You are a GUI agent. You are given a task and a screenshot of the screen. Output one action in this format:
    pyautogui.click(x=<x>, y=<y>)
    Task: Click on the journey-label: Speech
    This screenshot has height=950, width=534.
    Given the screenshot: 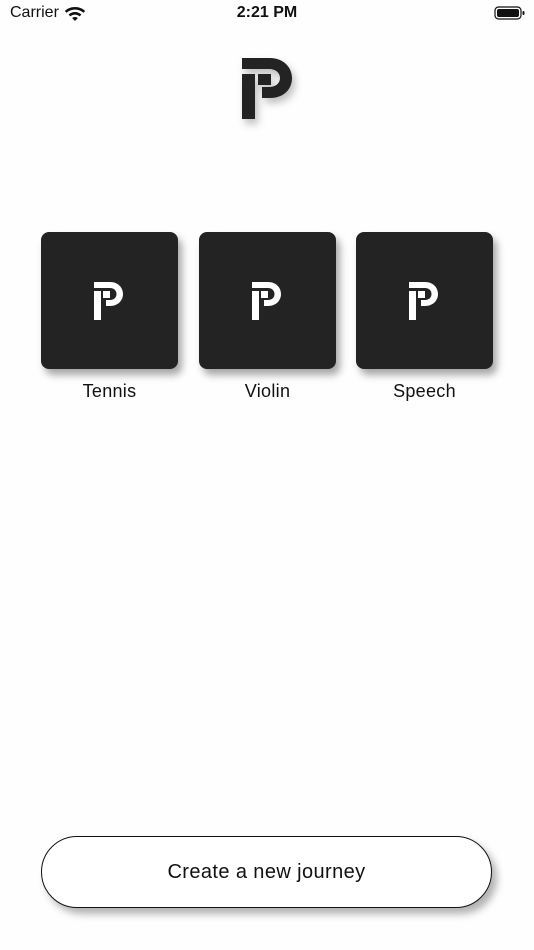 What is the action you would take?
    pyautogui.click(x=424, y=391)
    